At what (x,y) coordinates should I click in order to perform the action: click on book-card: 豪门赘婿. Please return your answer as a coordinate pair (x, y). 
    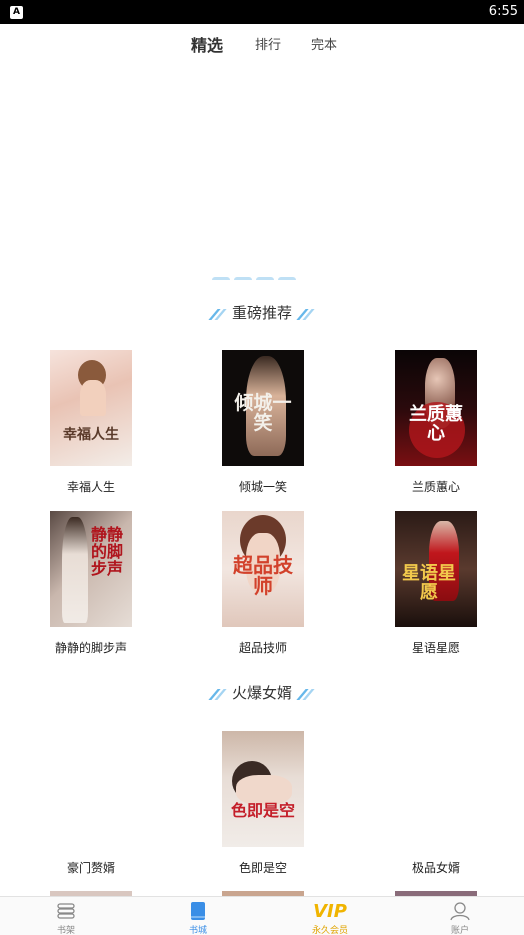
    Looking at the image, I should click on (91, 803).